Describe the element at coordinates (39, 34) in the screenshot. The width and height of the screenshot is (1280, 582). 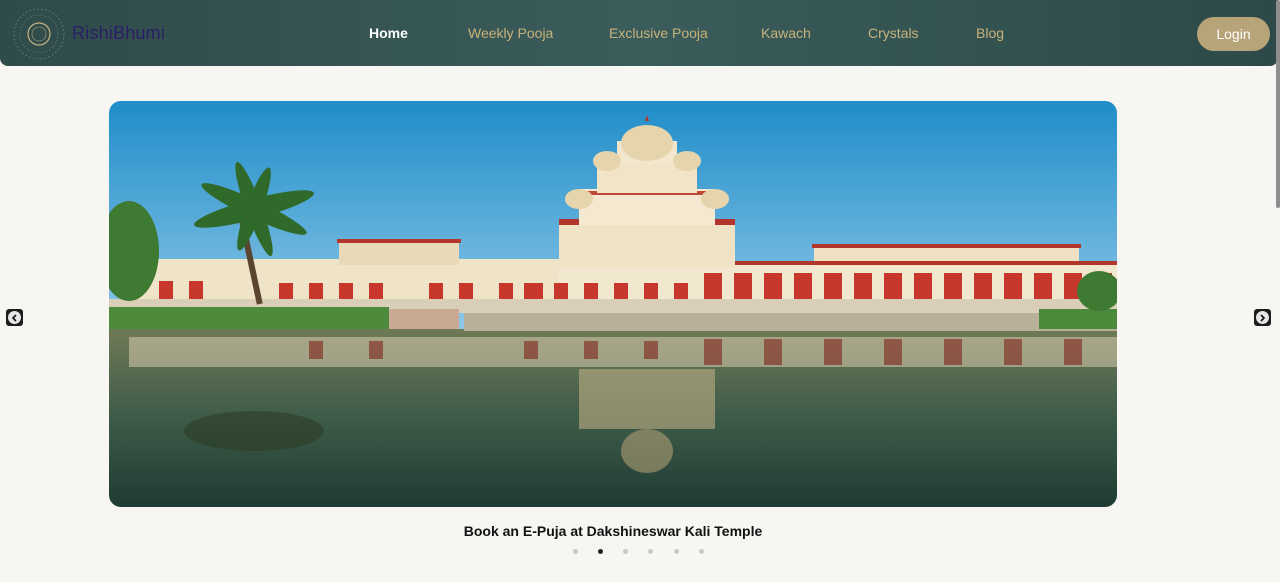
I see `logo-icon` at that location.